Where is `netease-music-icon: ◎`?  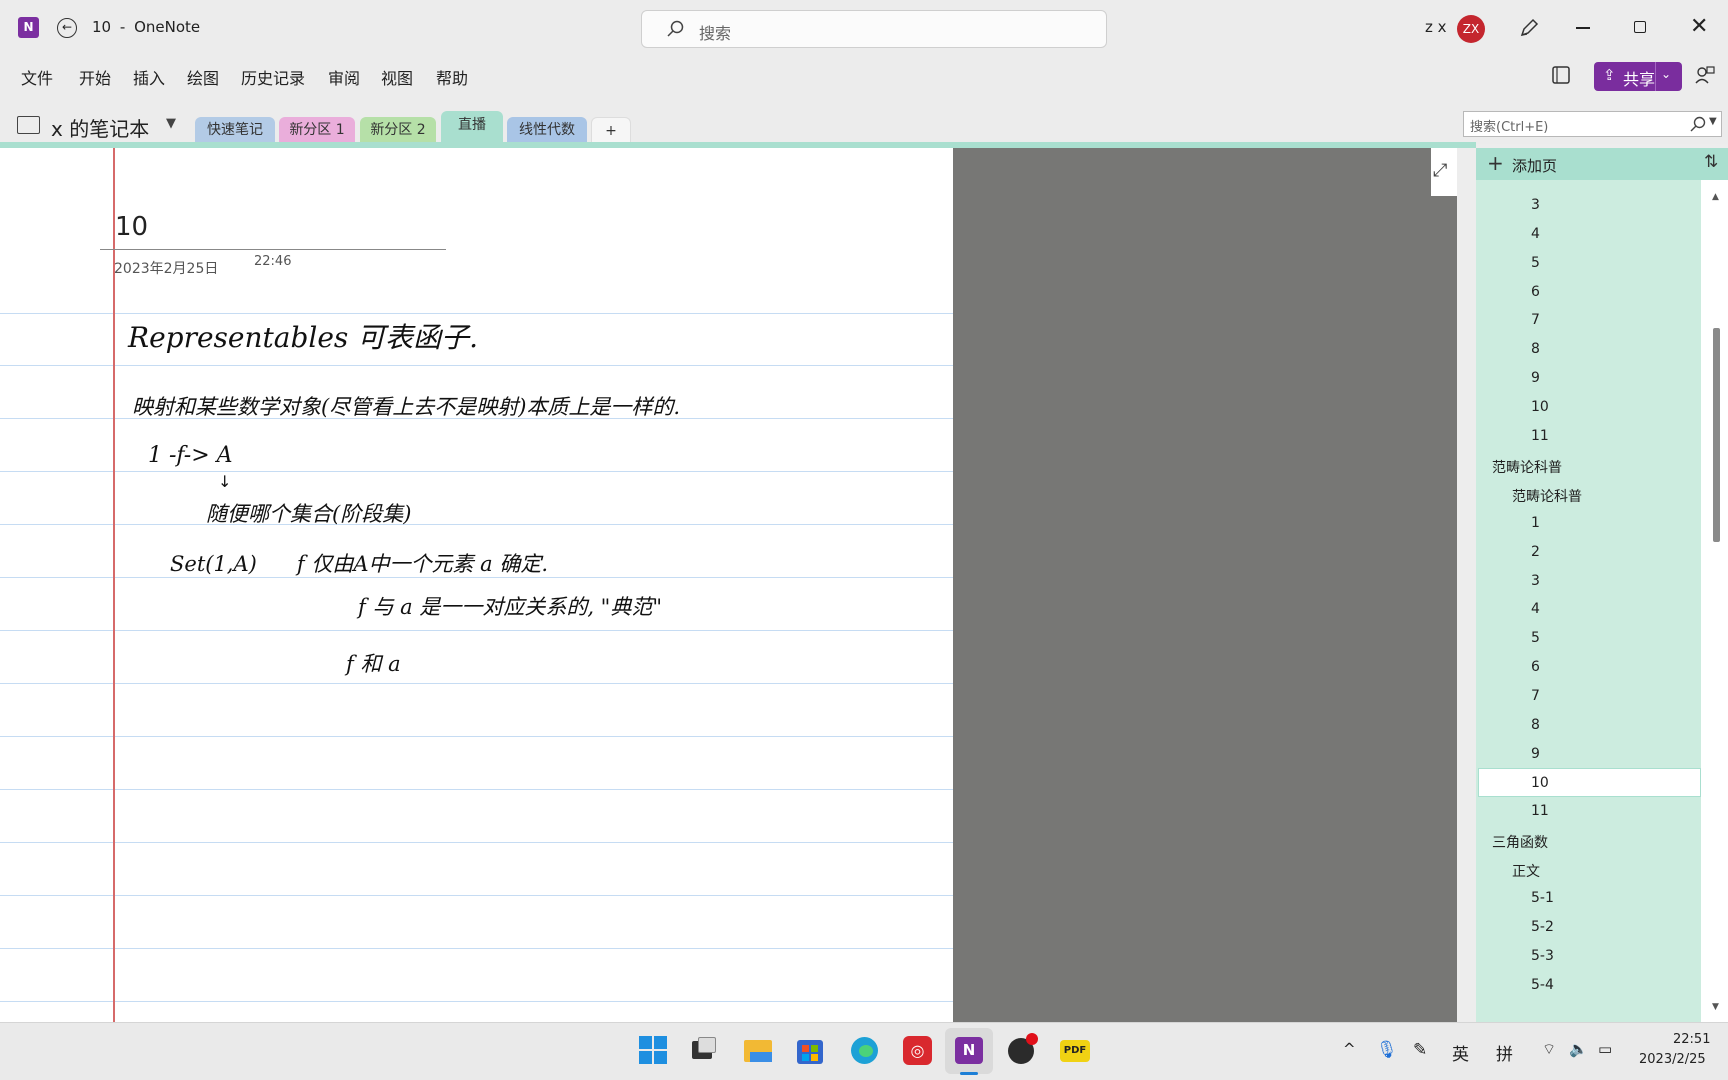 netease-music-icon: ◎ is located at coordinates (917, 1050).